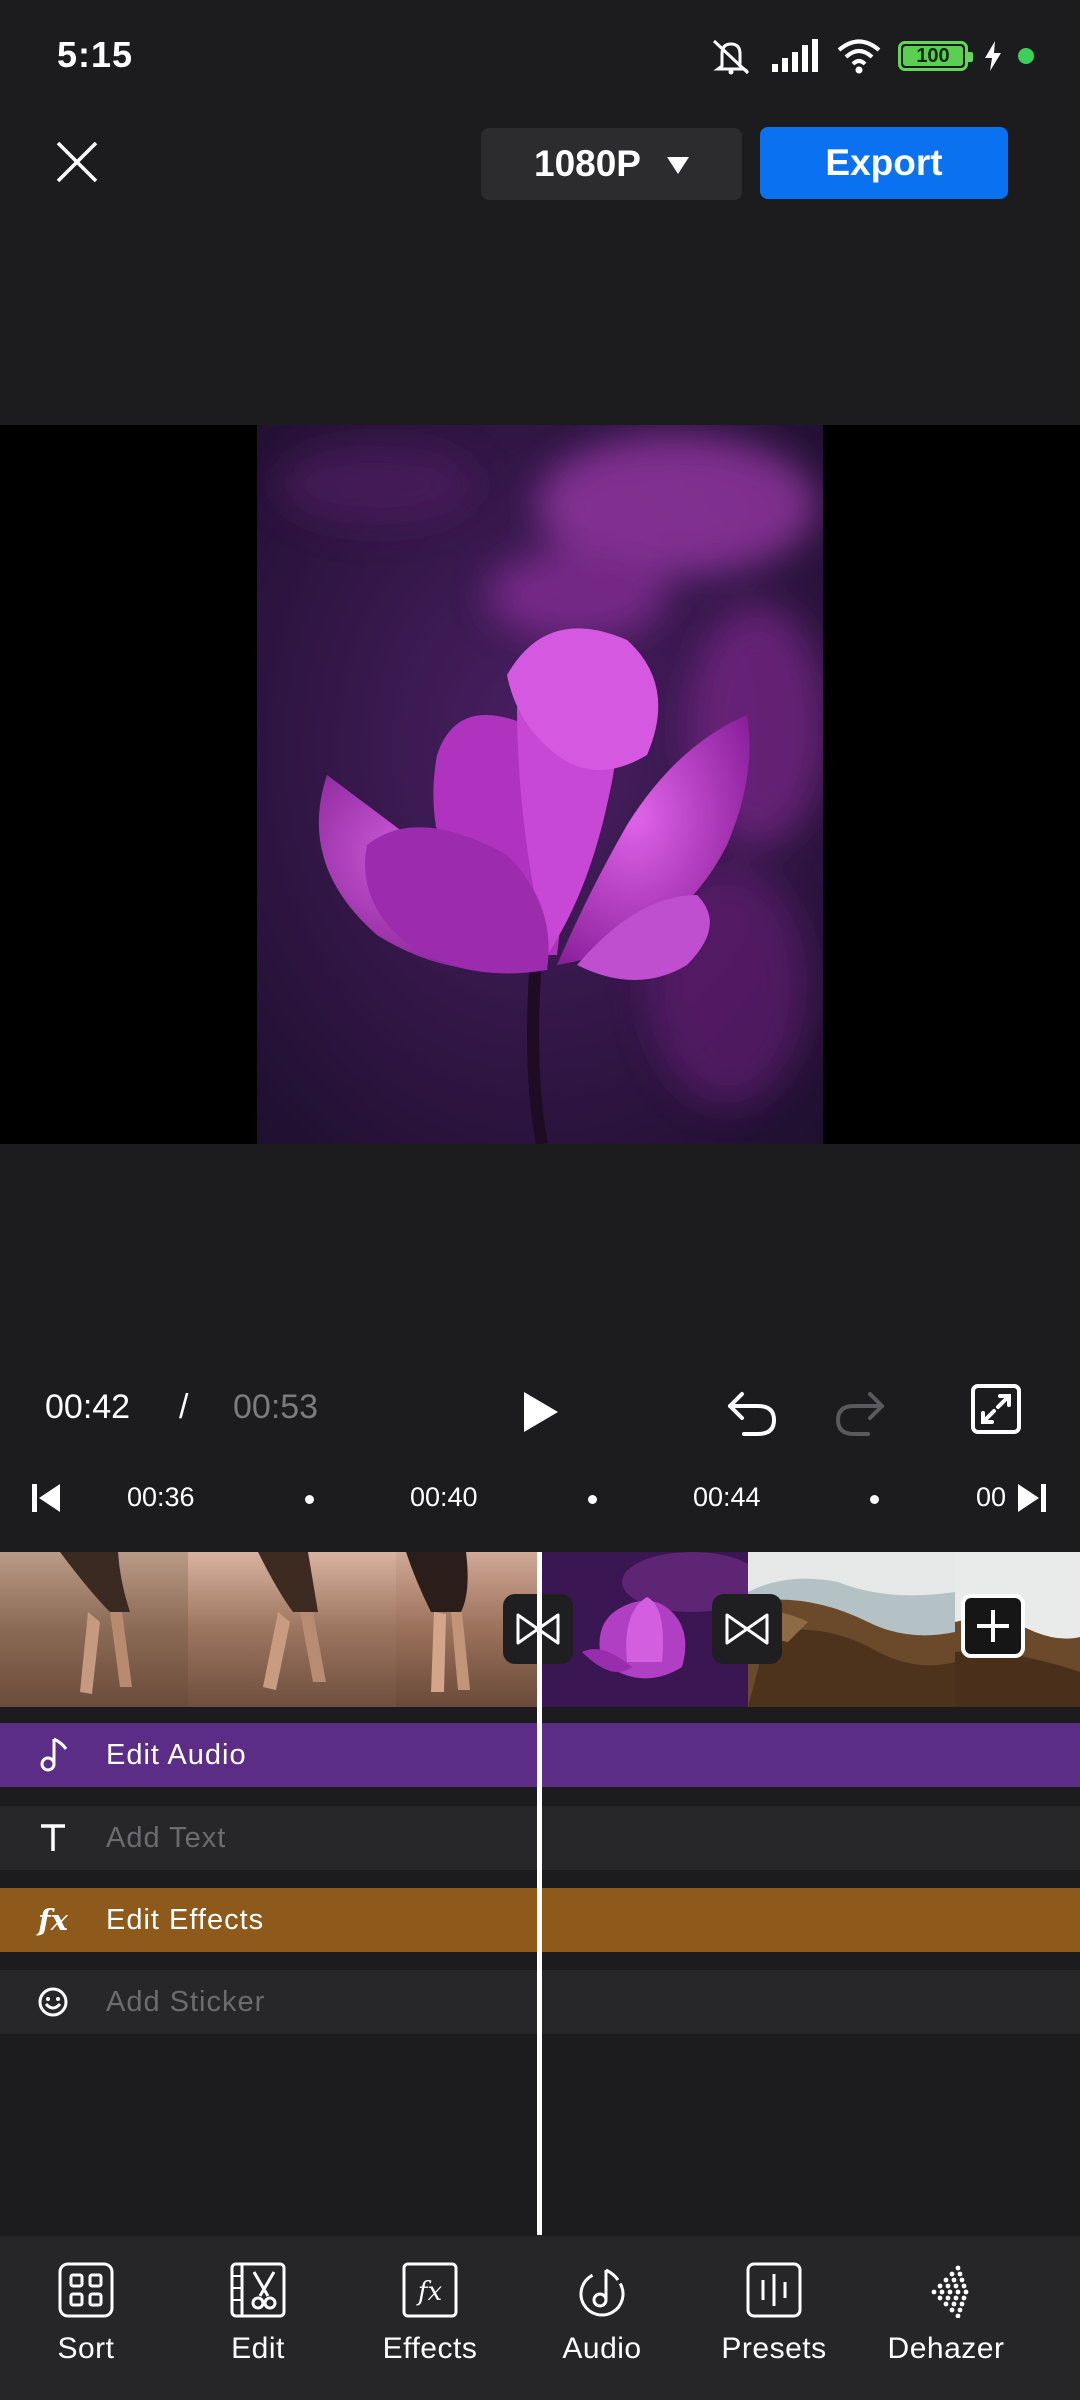 The width and height of the screenshot is (1080, 2400). I want to click on add-clip-button, so click(993, 1626).